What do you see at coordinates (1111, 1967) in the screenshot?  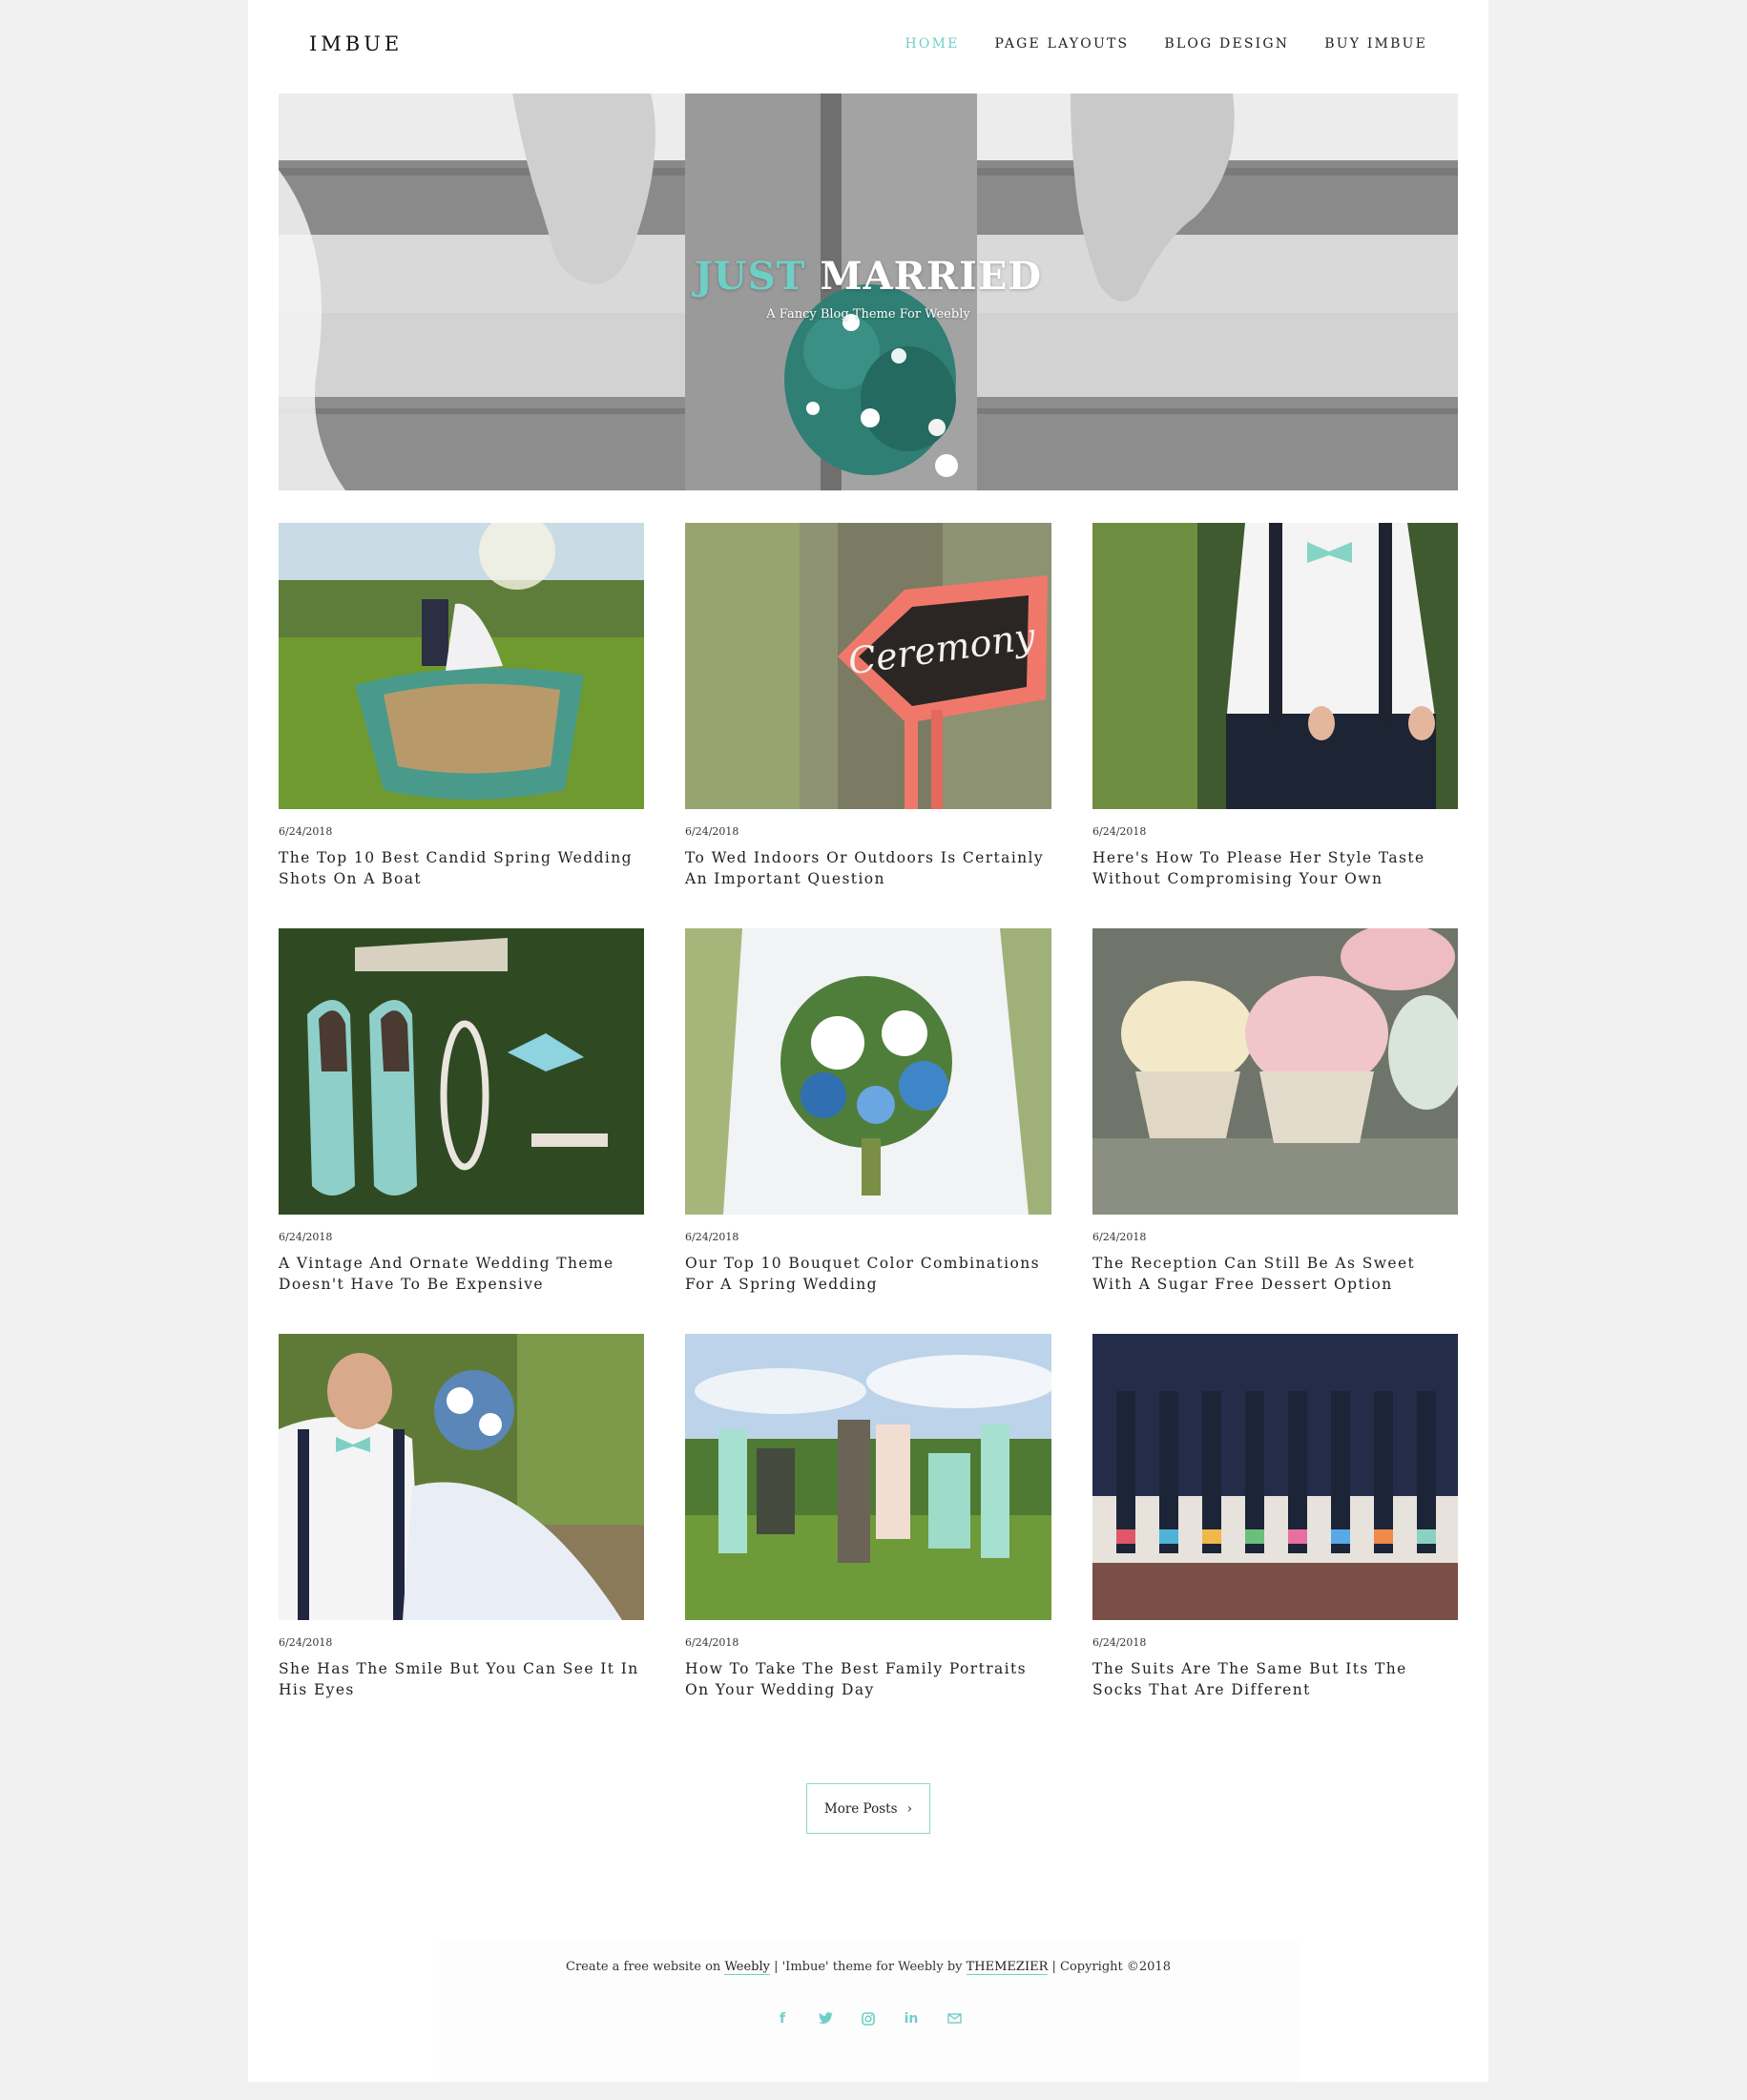 I see `footer-text-3: | Copyright ©2018` at bounding box center [1111, 1967].